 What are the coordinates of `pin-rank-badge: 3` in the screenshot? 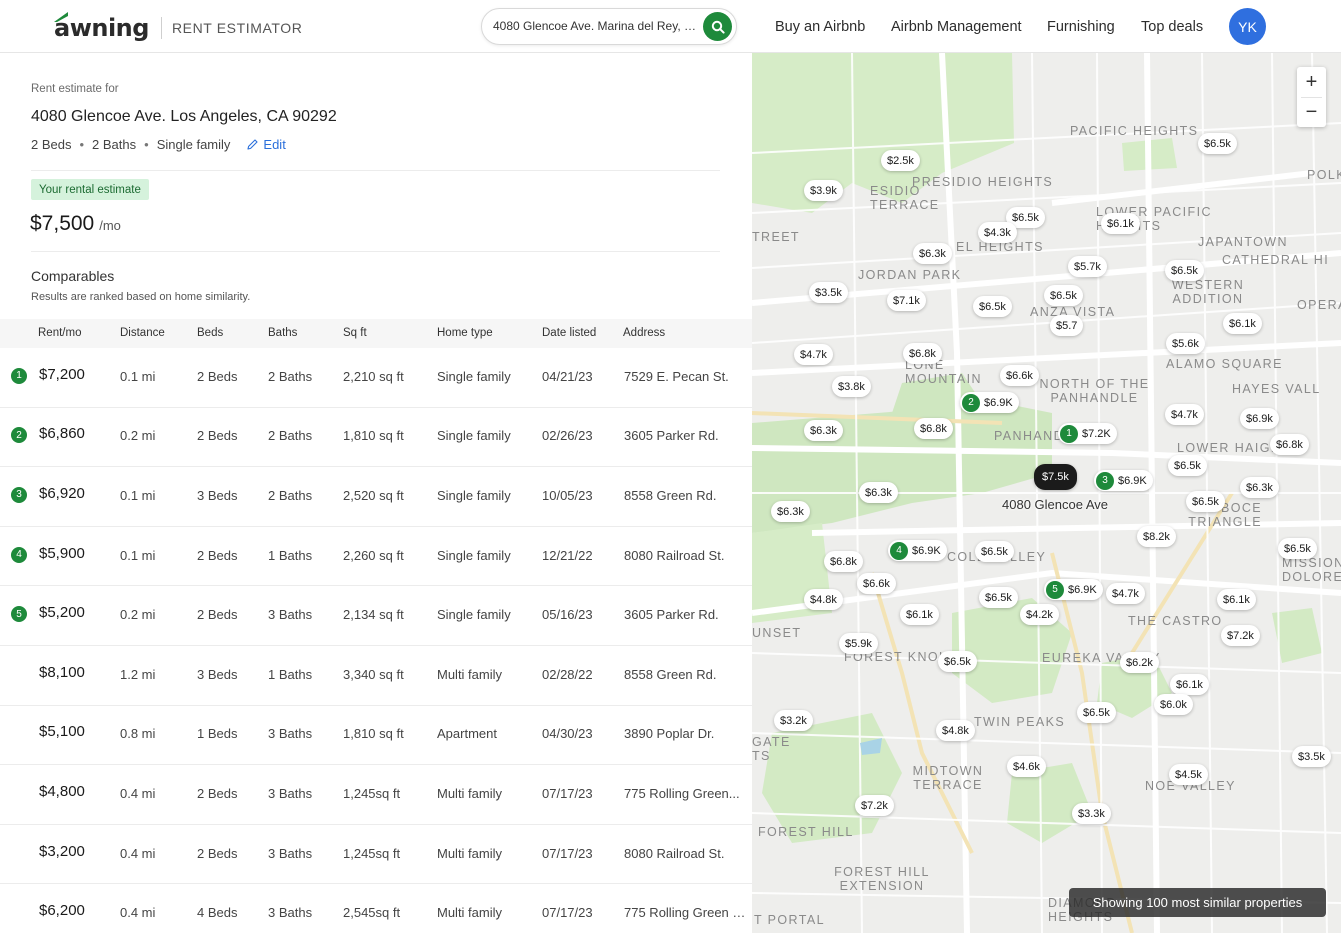 It's located at (1105, 480).